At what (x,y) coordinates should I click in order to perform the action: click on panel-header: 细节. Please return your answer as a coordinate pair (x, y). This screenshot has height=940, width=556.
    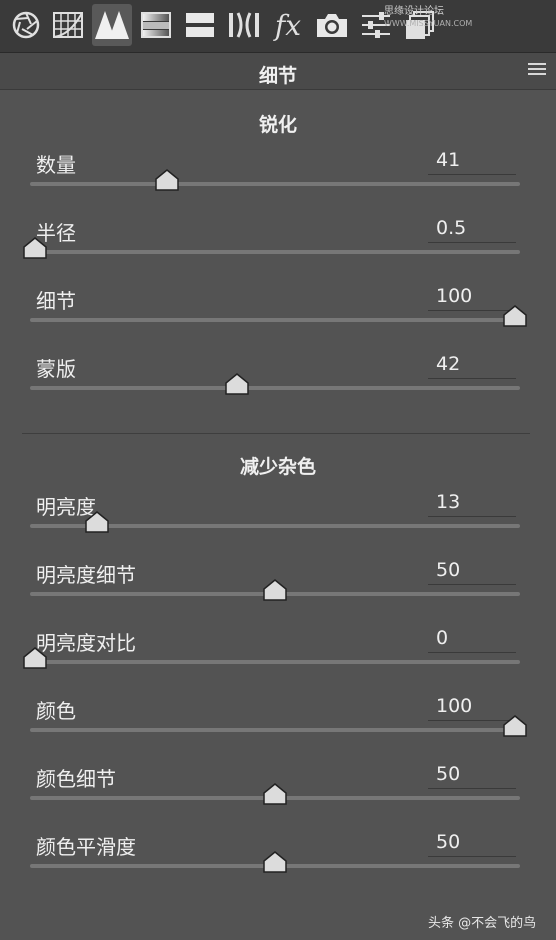
    Looking at the image, I should click on (278, 71).